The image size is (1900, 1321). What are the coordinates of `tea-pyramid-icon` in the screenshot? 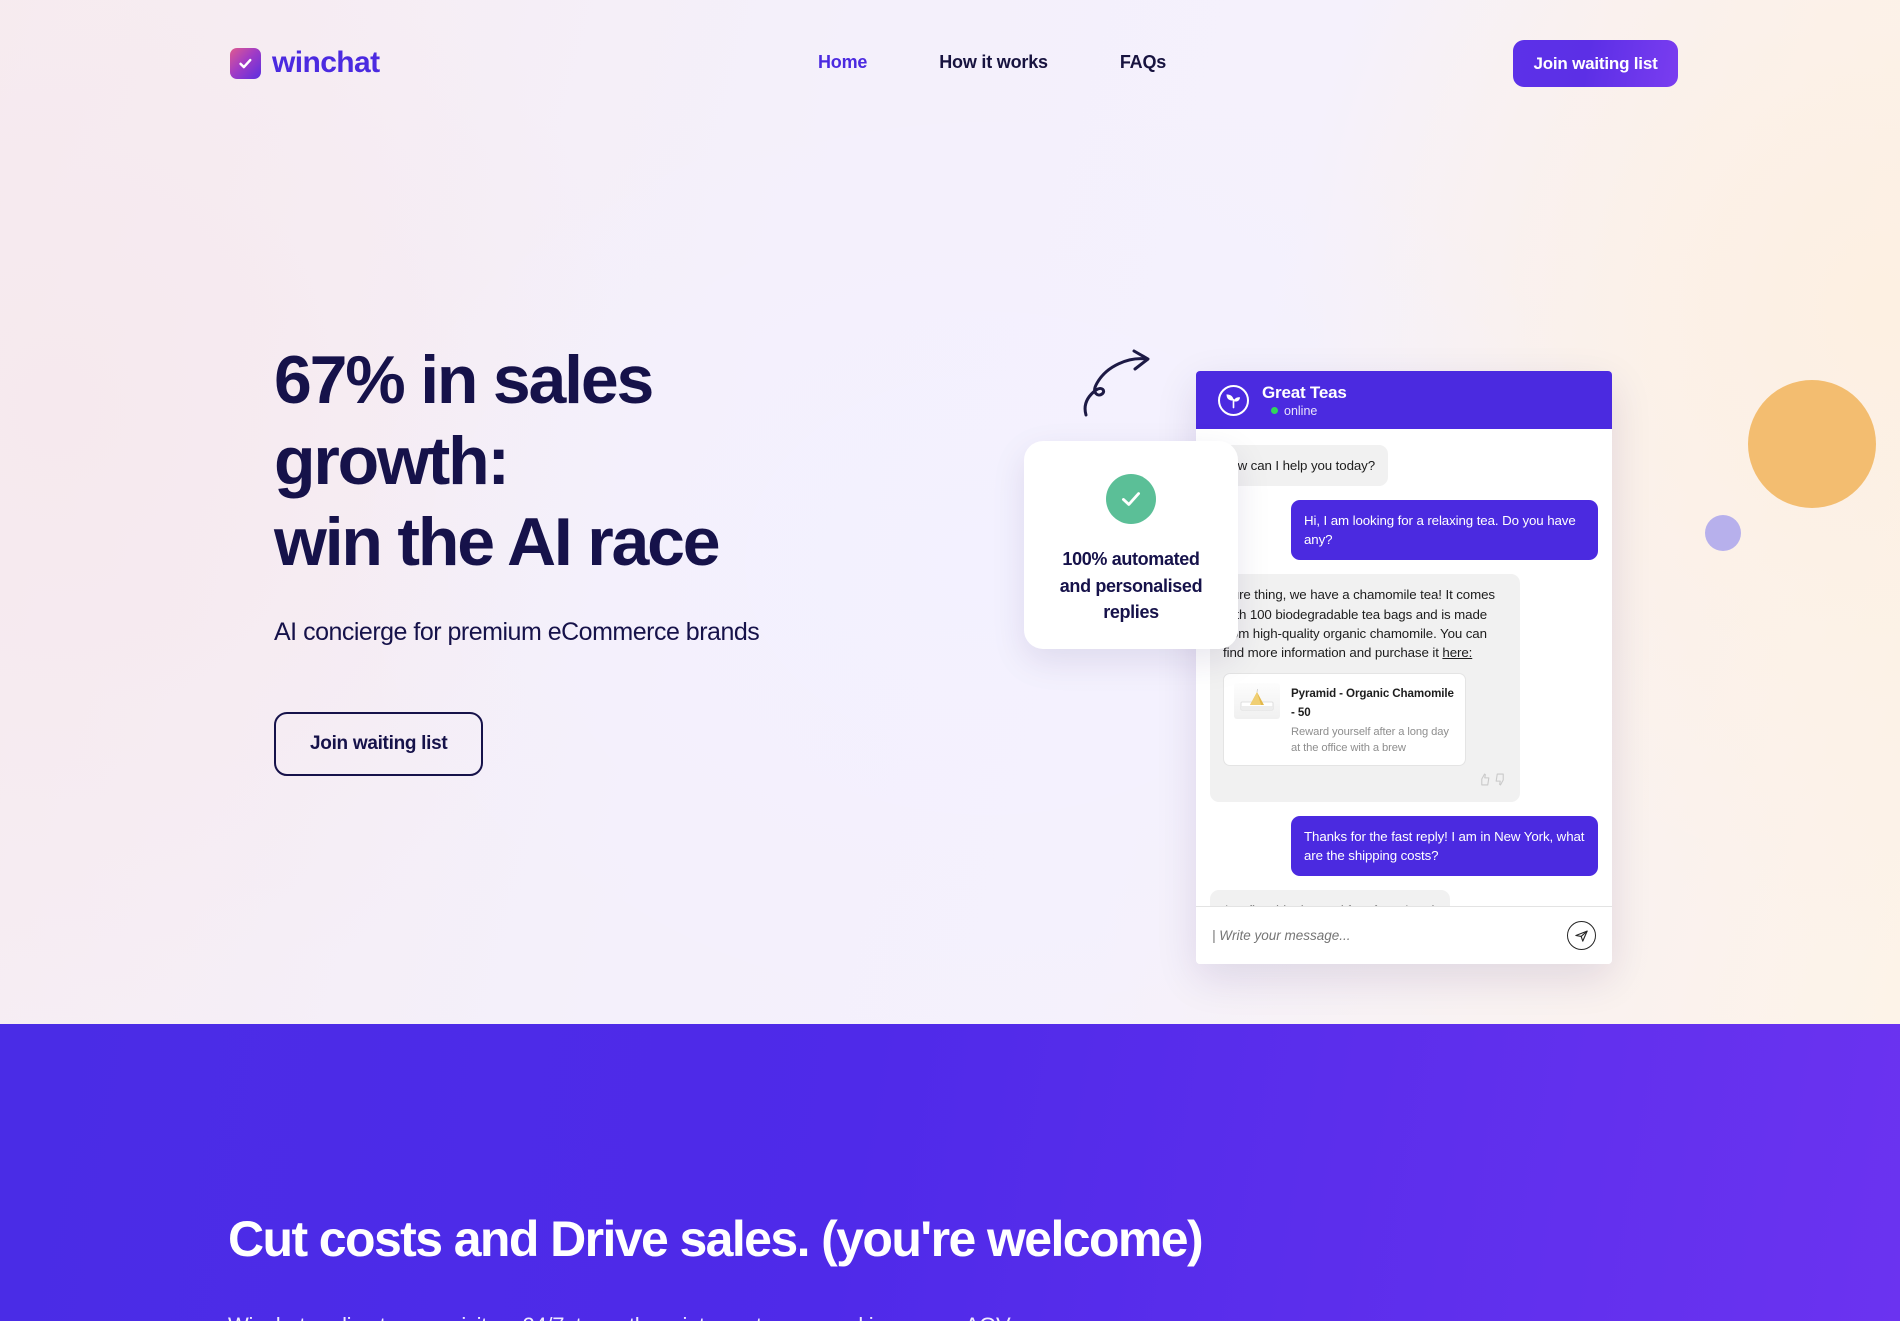 It's located at (1257, 700).